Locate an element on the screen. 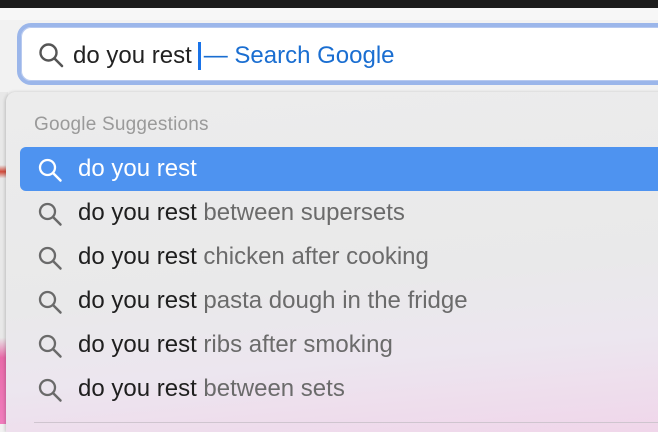 Image resolution: width=658 pixels, height=432 pixels. suggestion-item: do you rest ribs after smoking is located at coordinates (339, 345).